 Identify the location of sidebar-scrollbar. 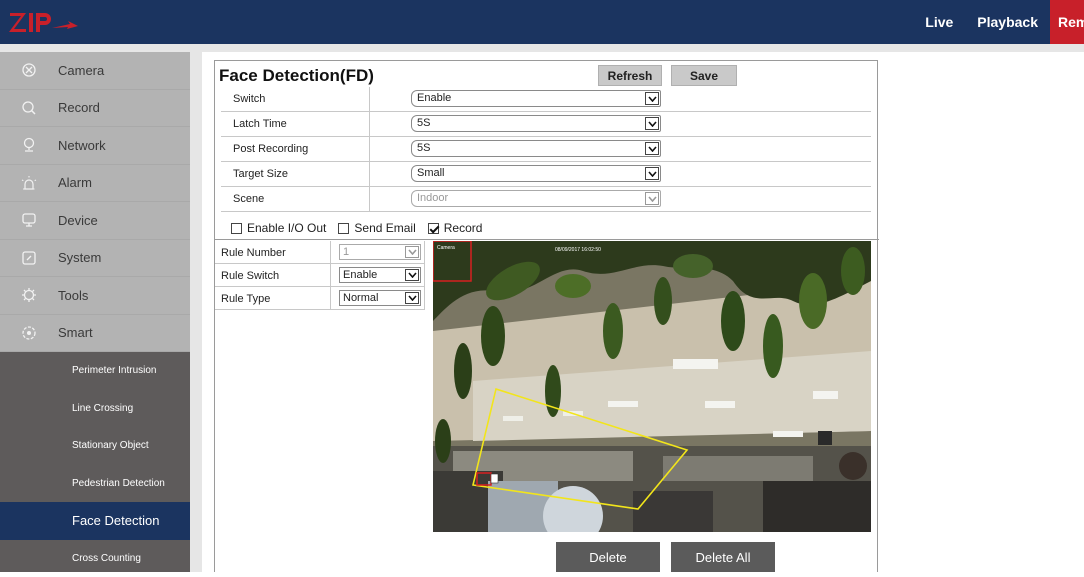
(196, 312).